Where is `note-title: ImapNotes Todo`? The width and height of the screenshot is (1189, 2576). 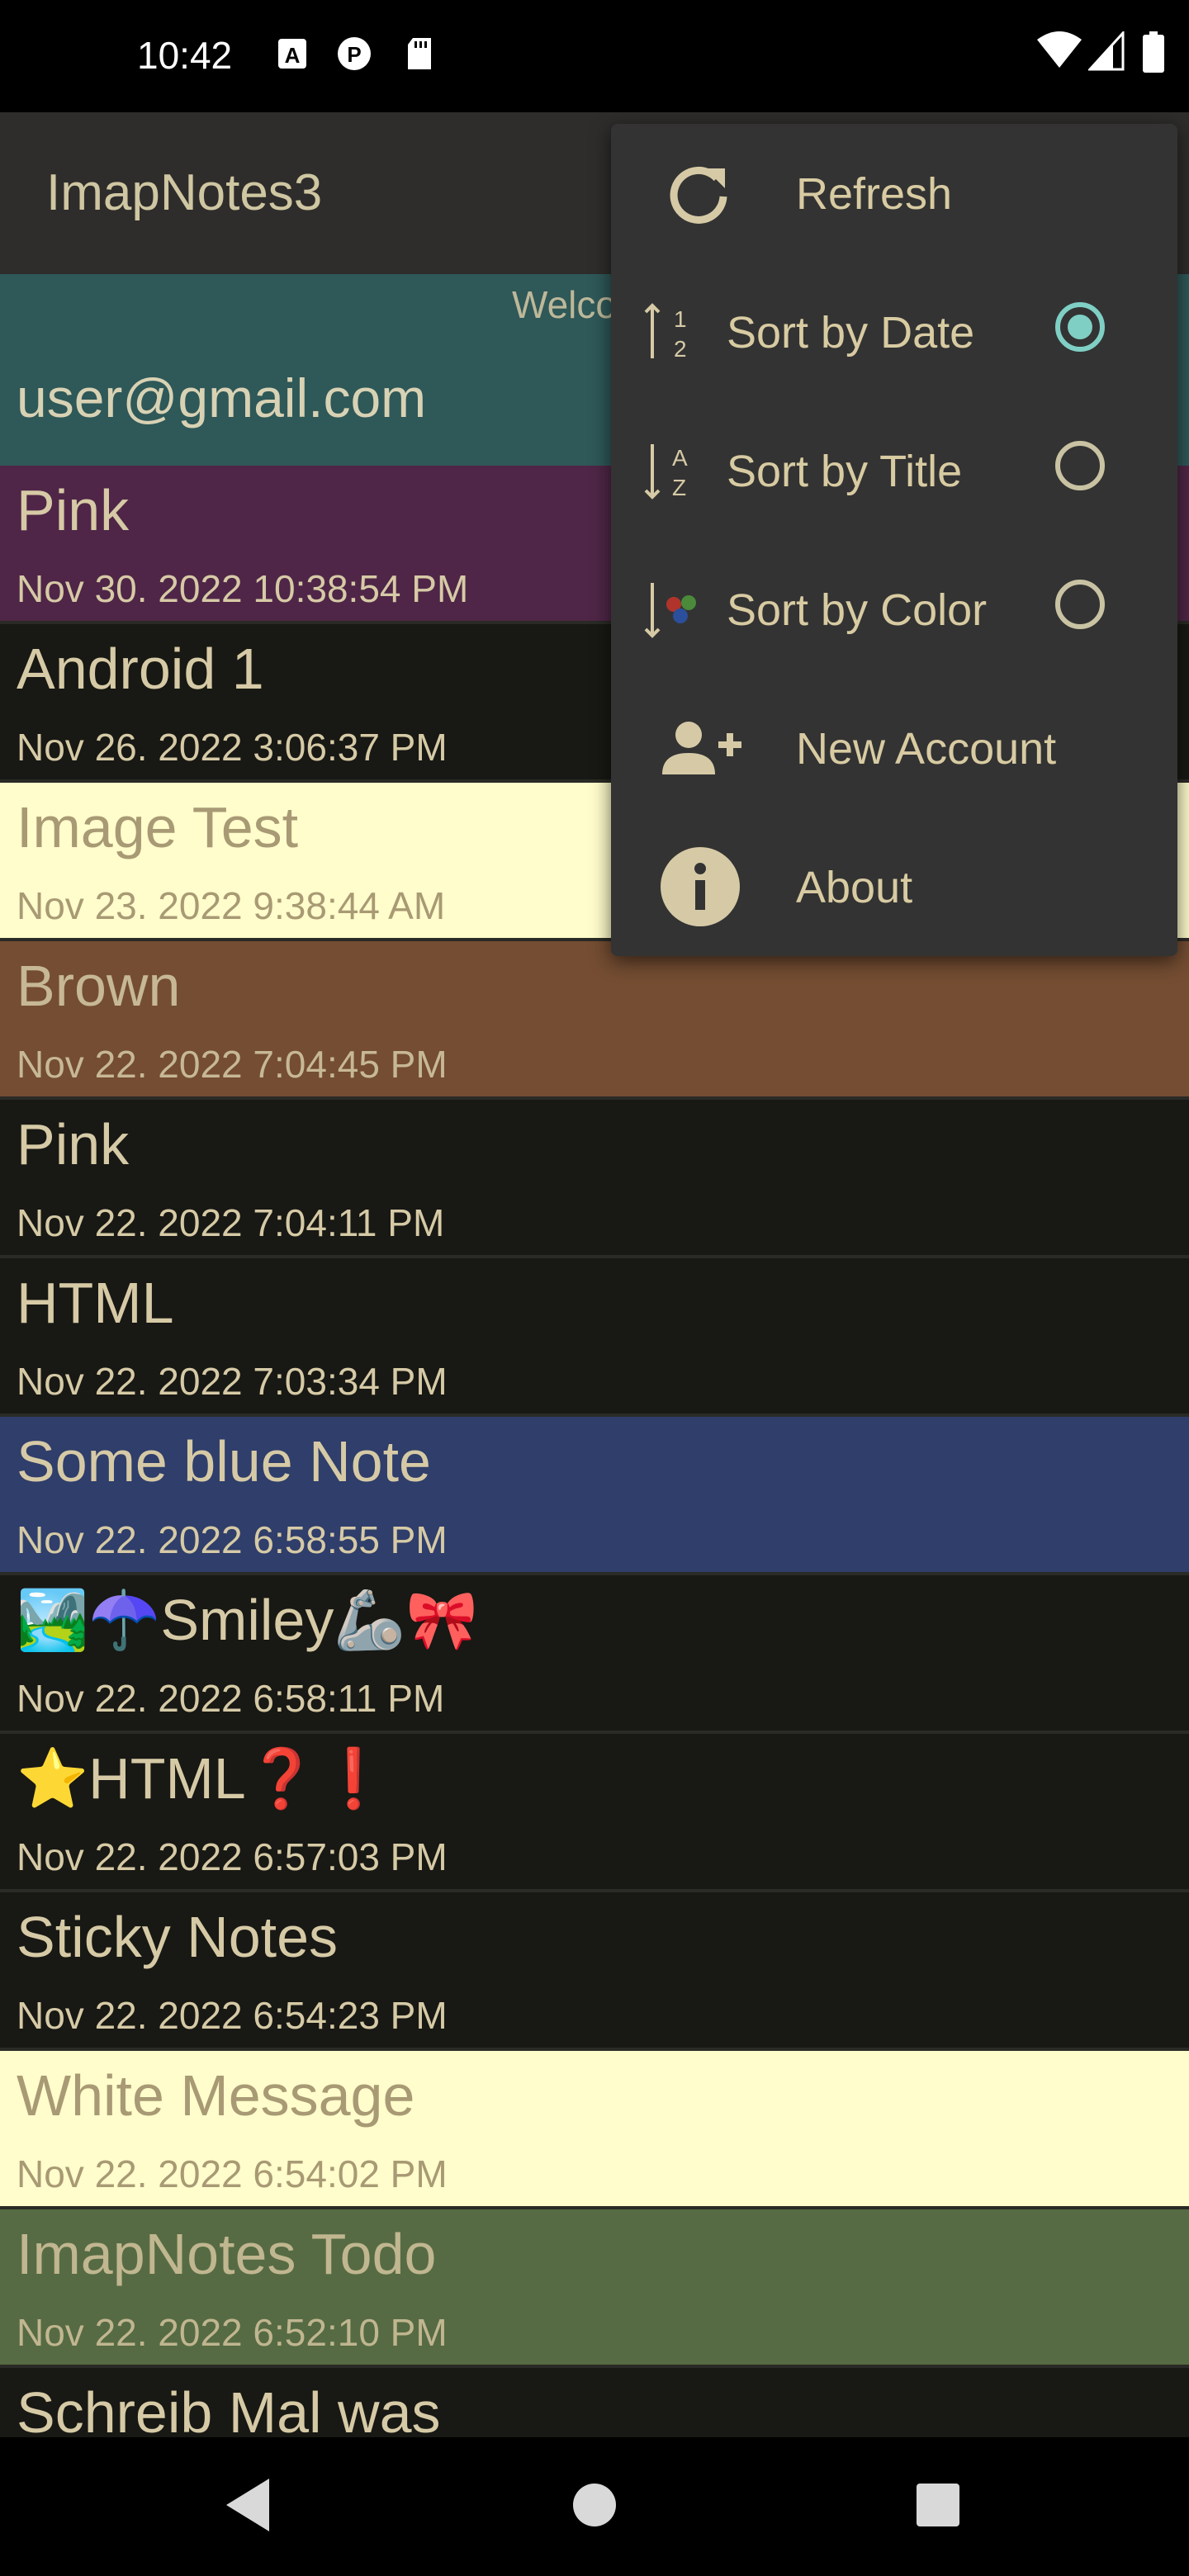
note-title: ImapNotes Todo is located at coordinates (227, 2254).